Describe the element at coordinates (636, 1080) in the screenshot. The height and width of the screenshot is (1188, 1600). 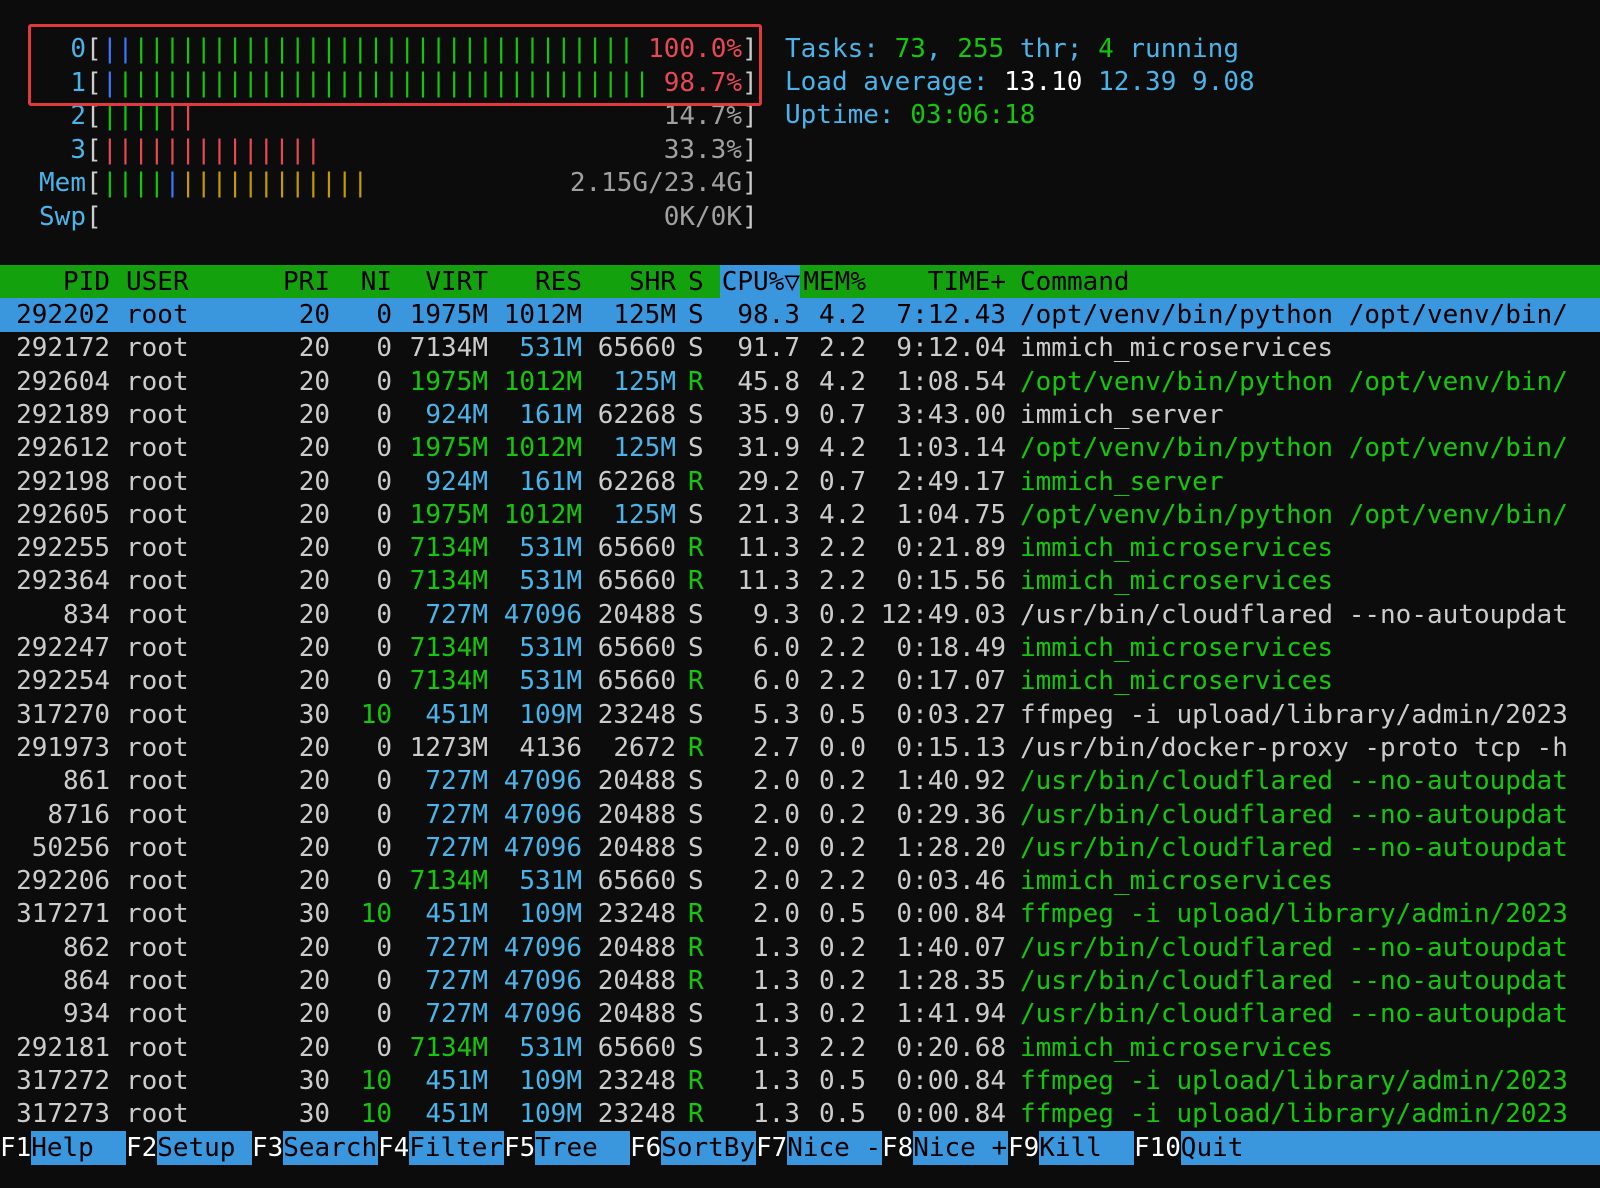
I see `cell-shr: 23248` at that location.